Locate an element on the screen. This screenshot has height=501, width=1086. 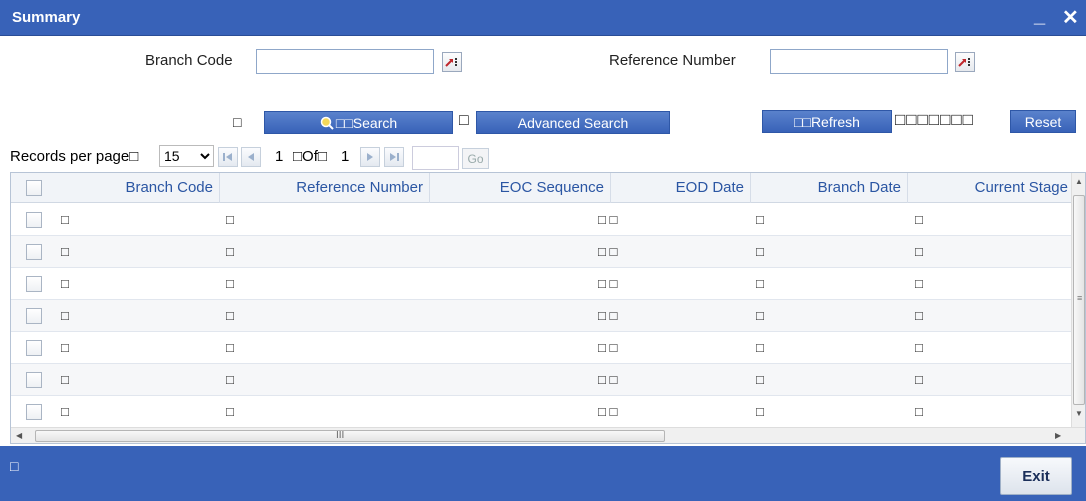
column-header-eod-date: EOD Date is located at coordinates (681, 188).